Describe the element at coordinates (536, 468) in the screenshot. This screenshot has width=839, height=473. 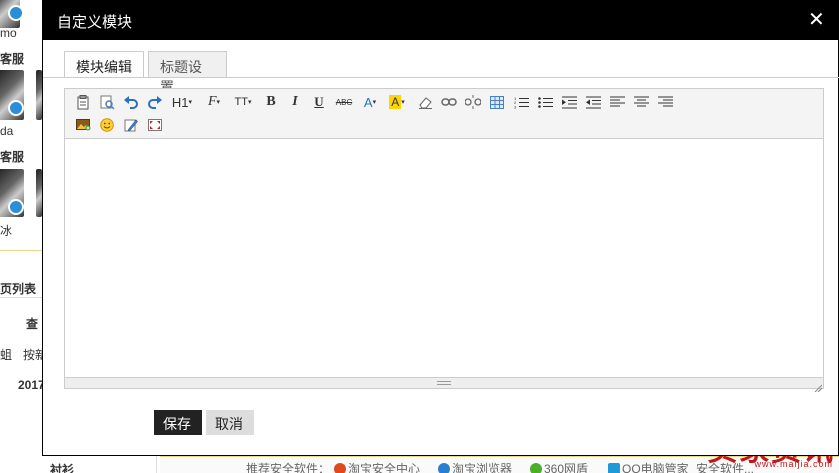
I see `360-icon` at that location.